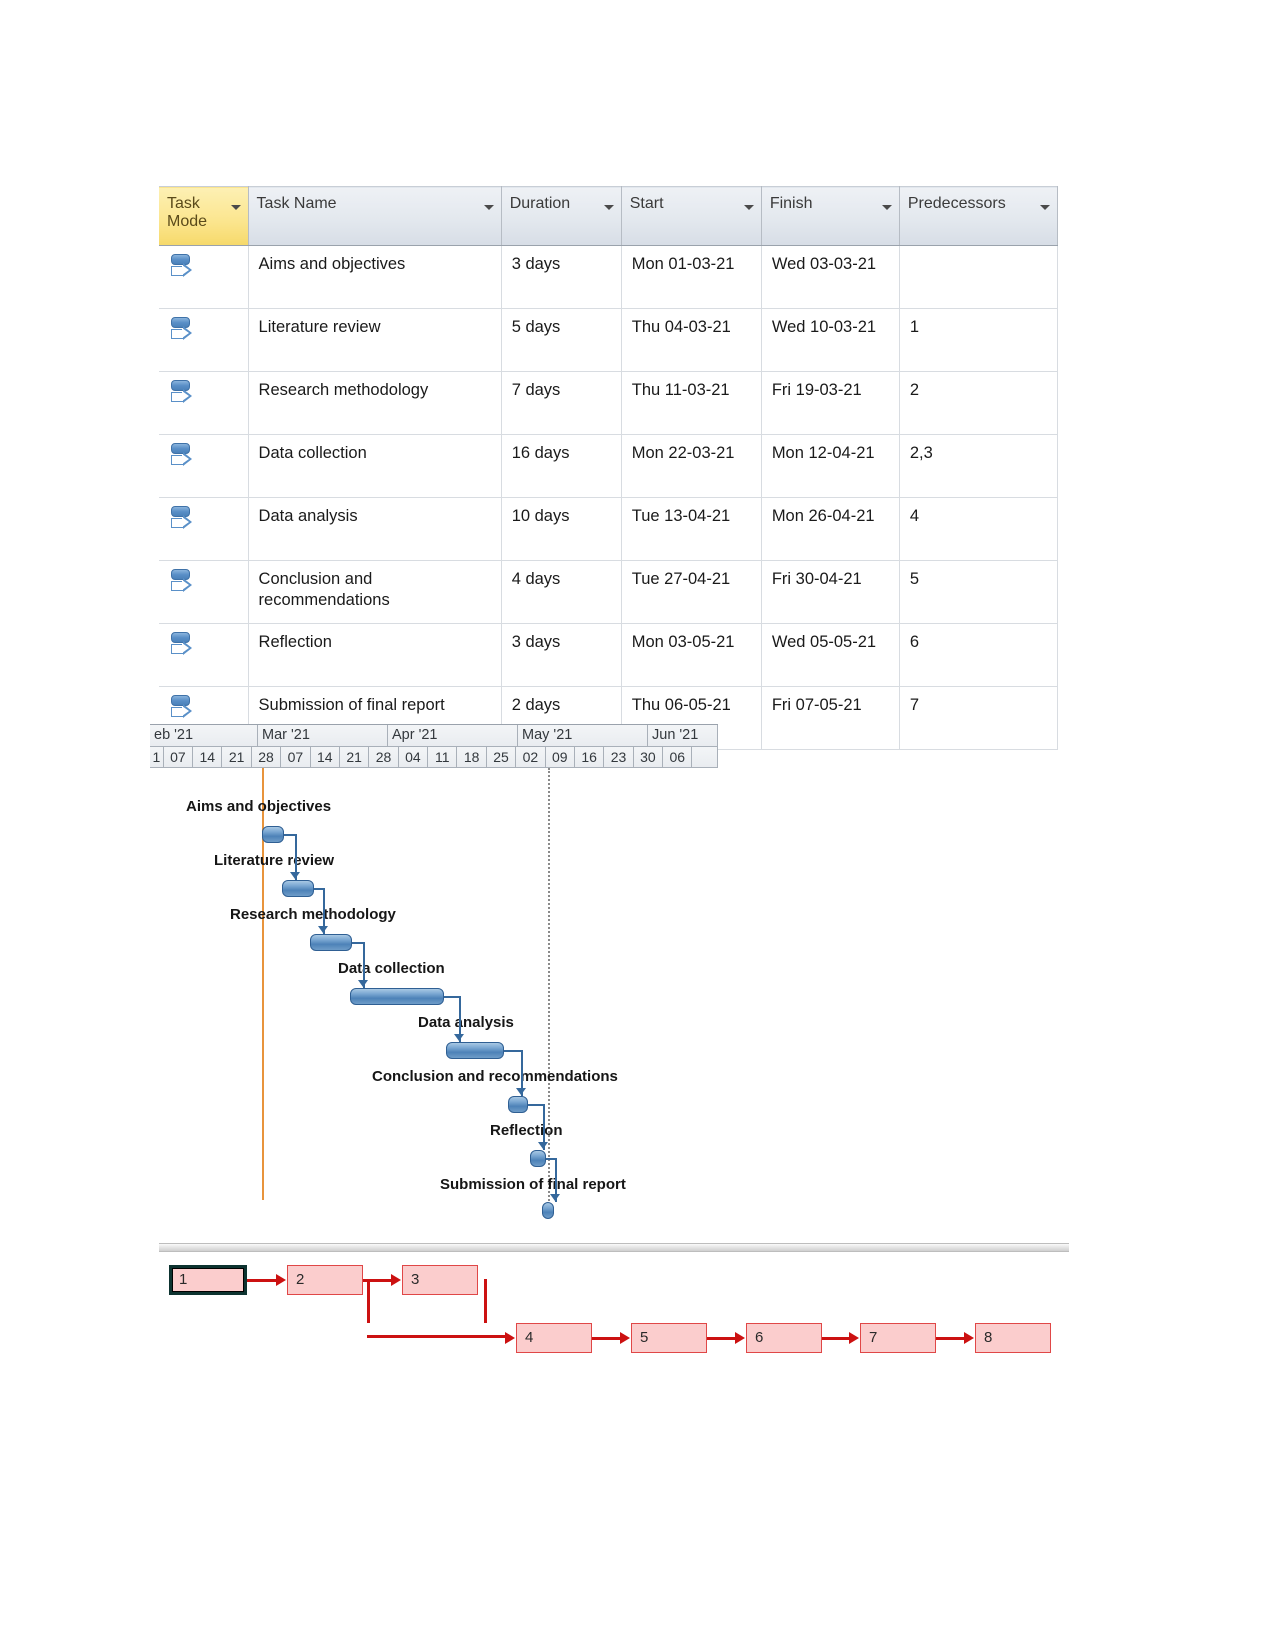  I want to click on cell-start: Tue 13-04-21, so click(691, 529).